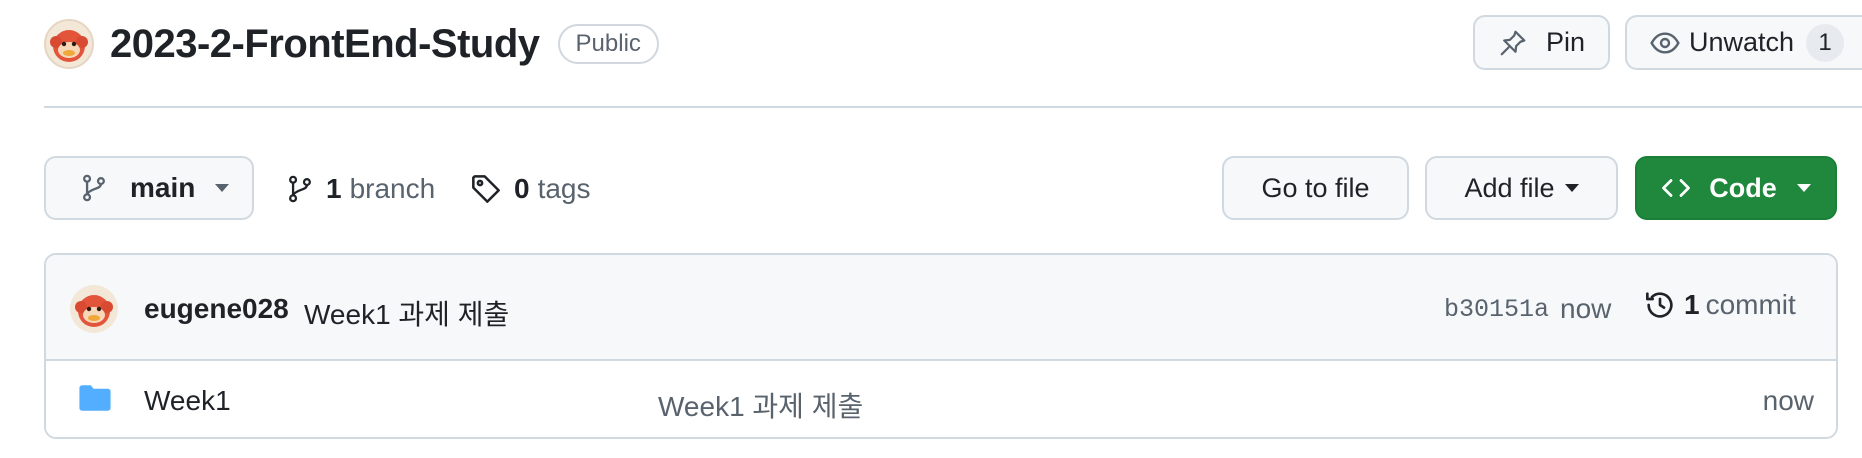 Image resolution: width=1862 pixels, height=458 pixels. I want to click on code-icon, so click(1676, 188).